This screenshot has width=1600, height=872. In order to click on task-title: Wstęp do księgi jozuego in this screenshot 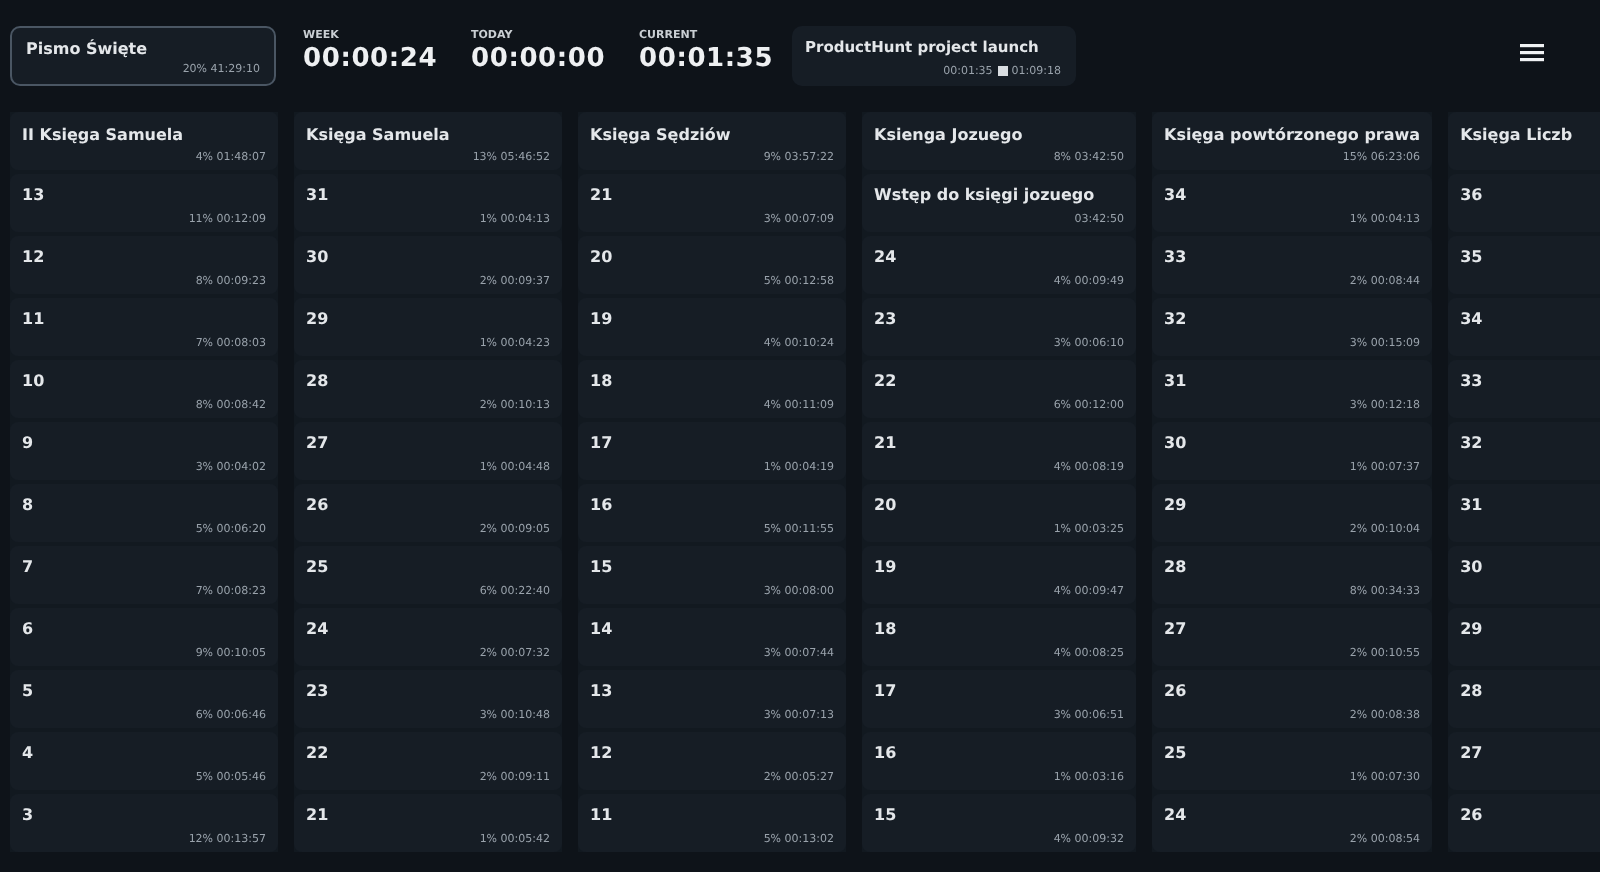, I will do `click(985, 196)`.